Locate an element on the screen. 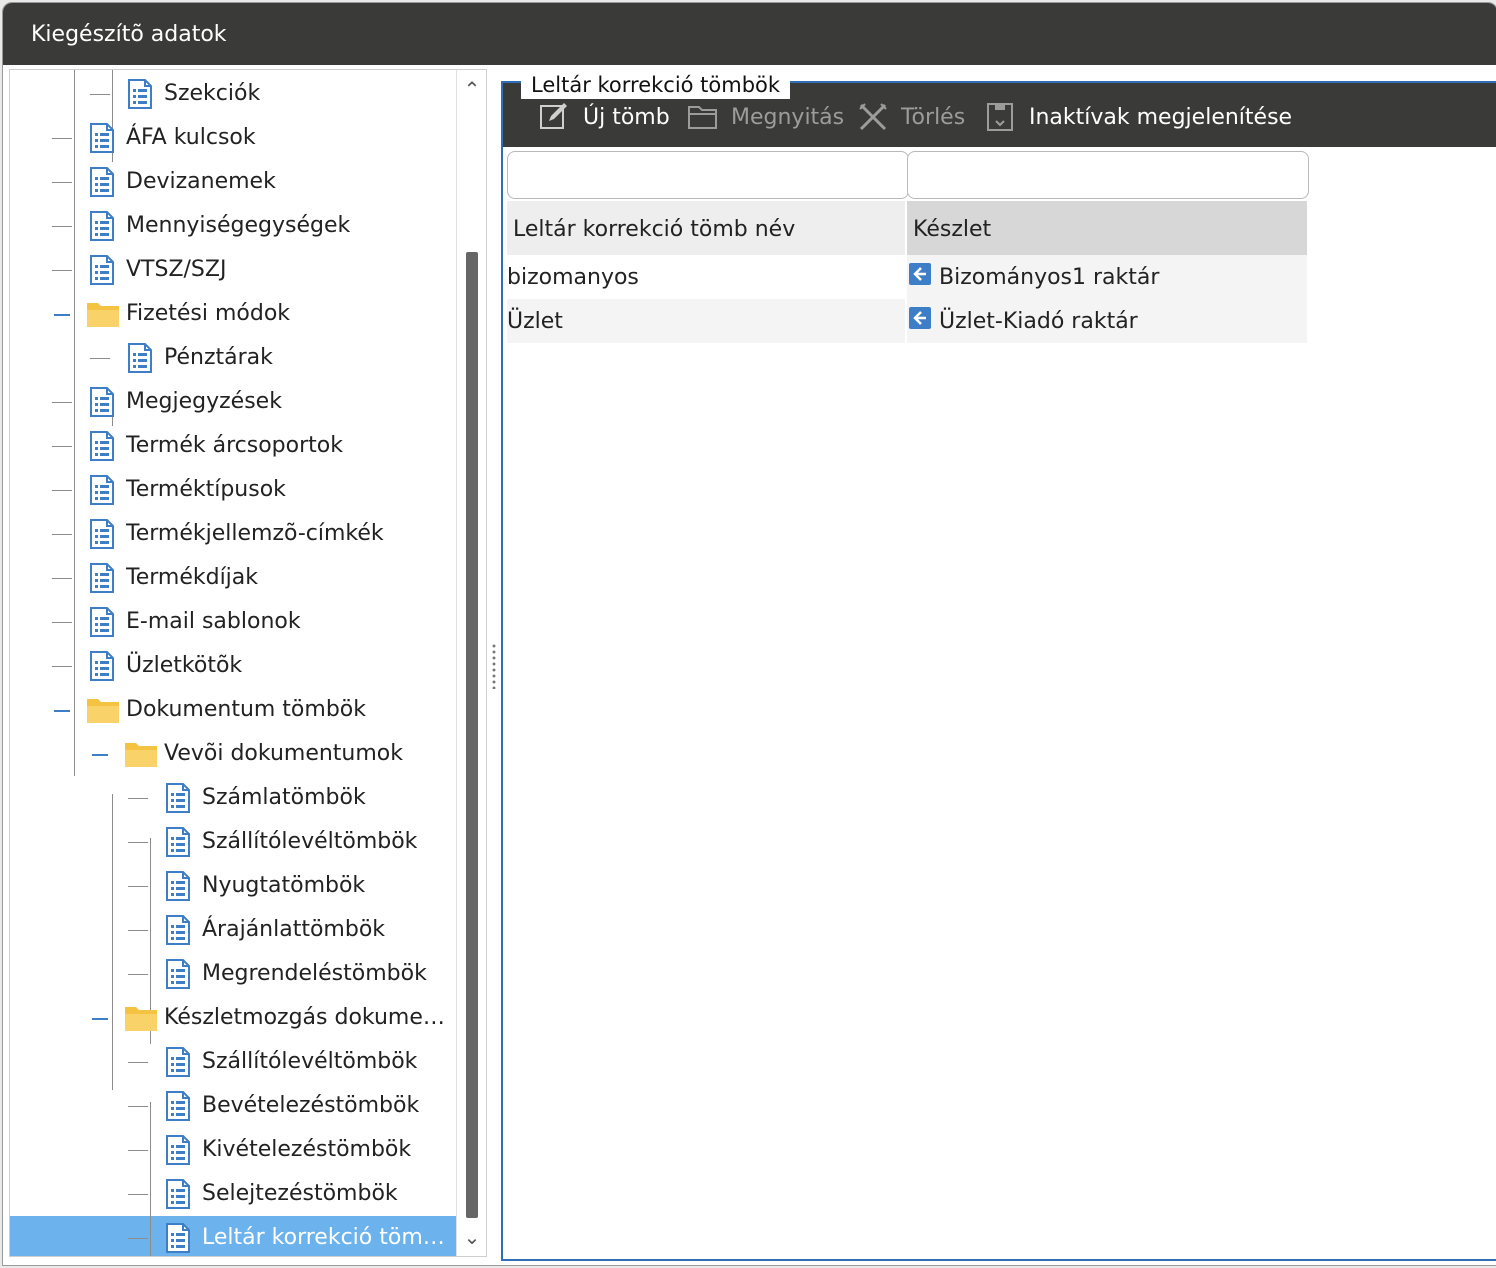 This screenshot has height=1268, width=1496. tree-item-label: Termékdíjak is located at coordinates (192, 577).